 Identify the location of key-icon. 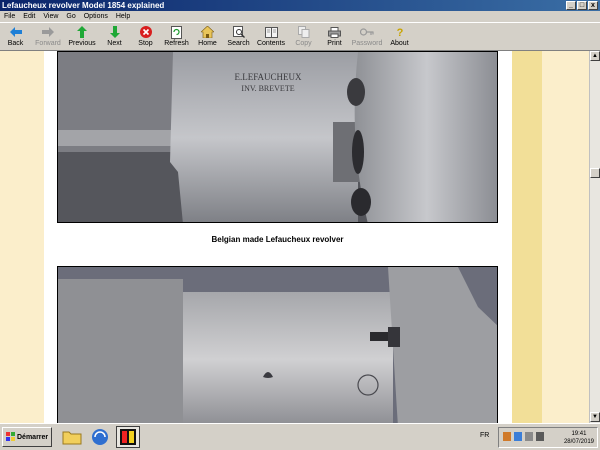
(367, 32).